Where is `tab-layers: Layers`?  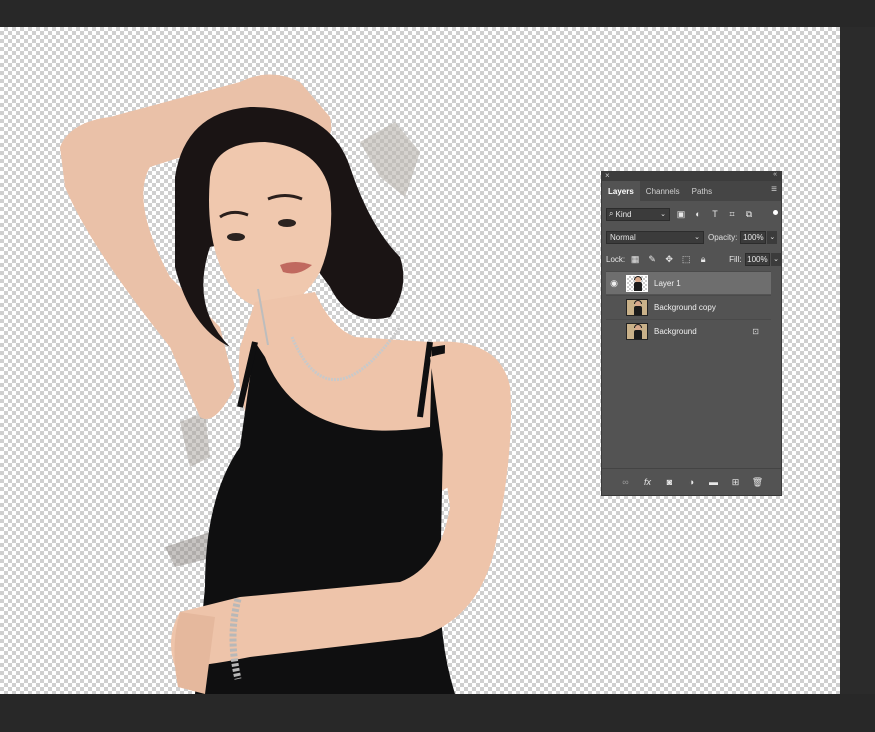
tab-layers: Layers is located at coordinates (621, 191).